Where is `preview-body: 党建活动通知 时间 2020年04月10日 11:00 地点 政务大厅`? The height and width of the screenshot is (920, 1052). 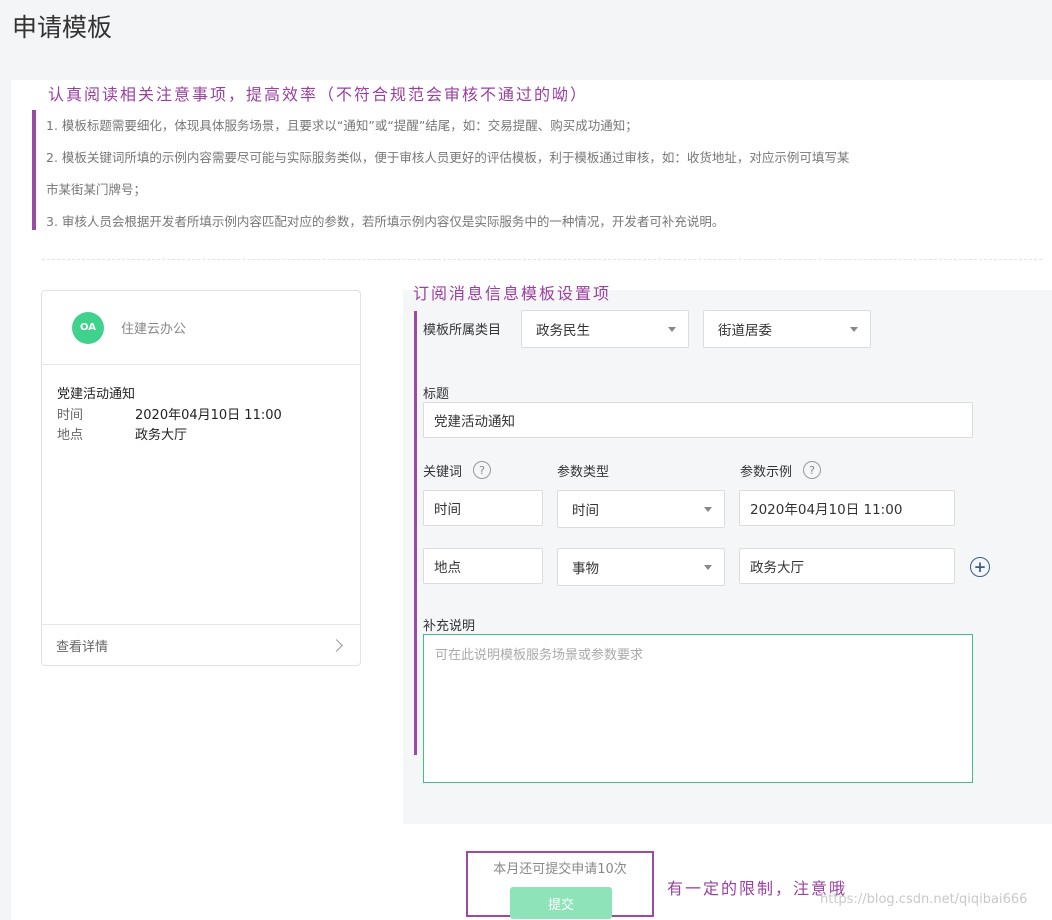 preview-body: 党建活动通知 时间 2020年04月10日 11:00 地点 政务大厅 is located at coordinates (201, 405).